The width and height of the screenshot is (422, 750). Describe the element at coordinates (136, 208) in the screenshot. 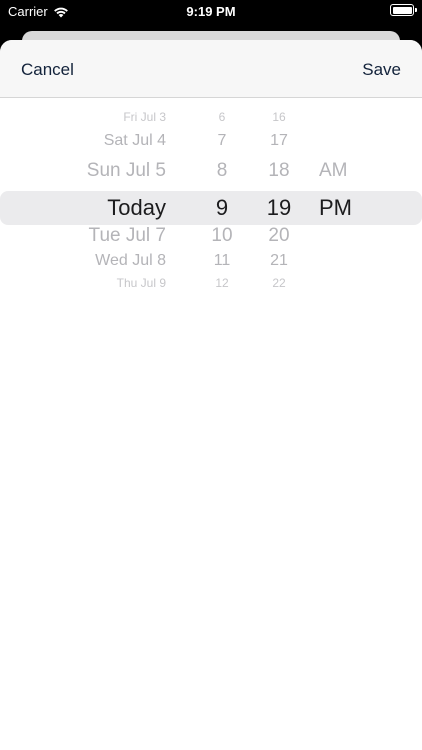

I see `day-option-selected: Today` at that location.